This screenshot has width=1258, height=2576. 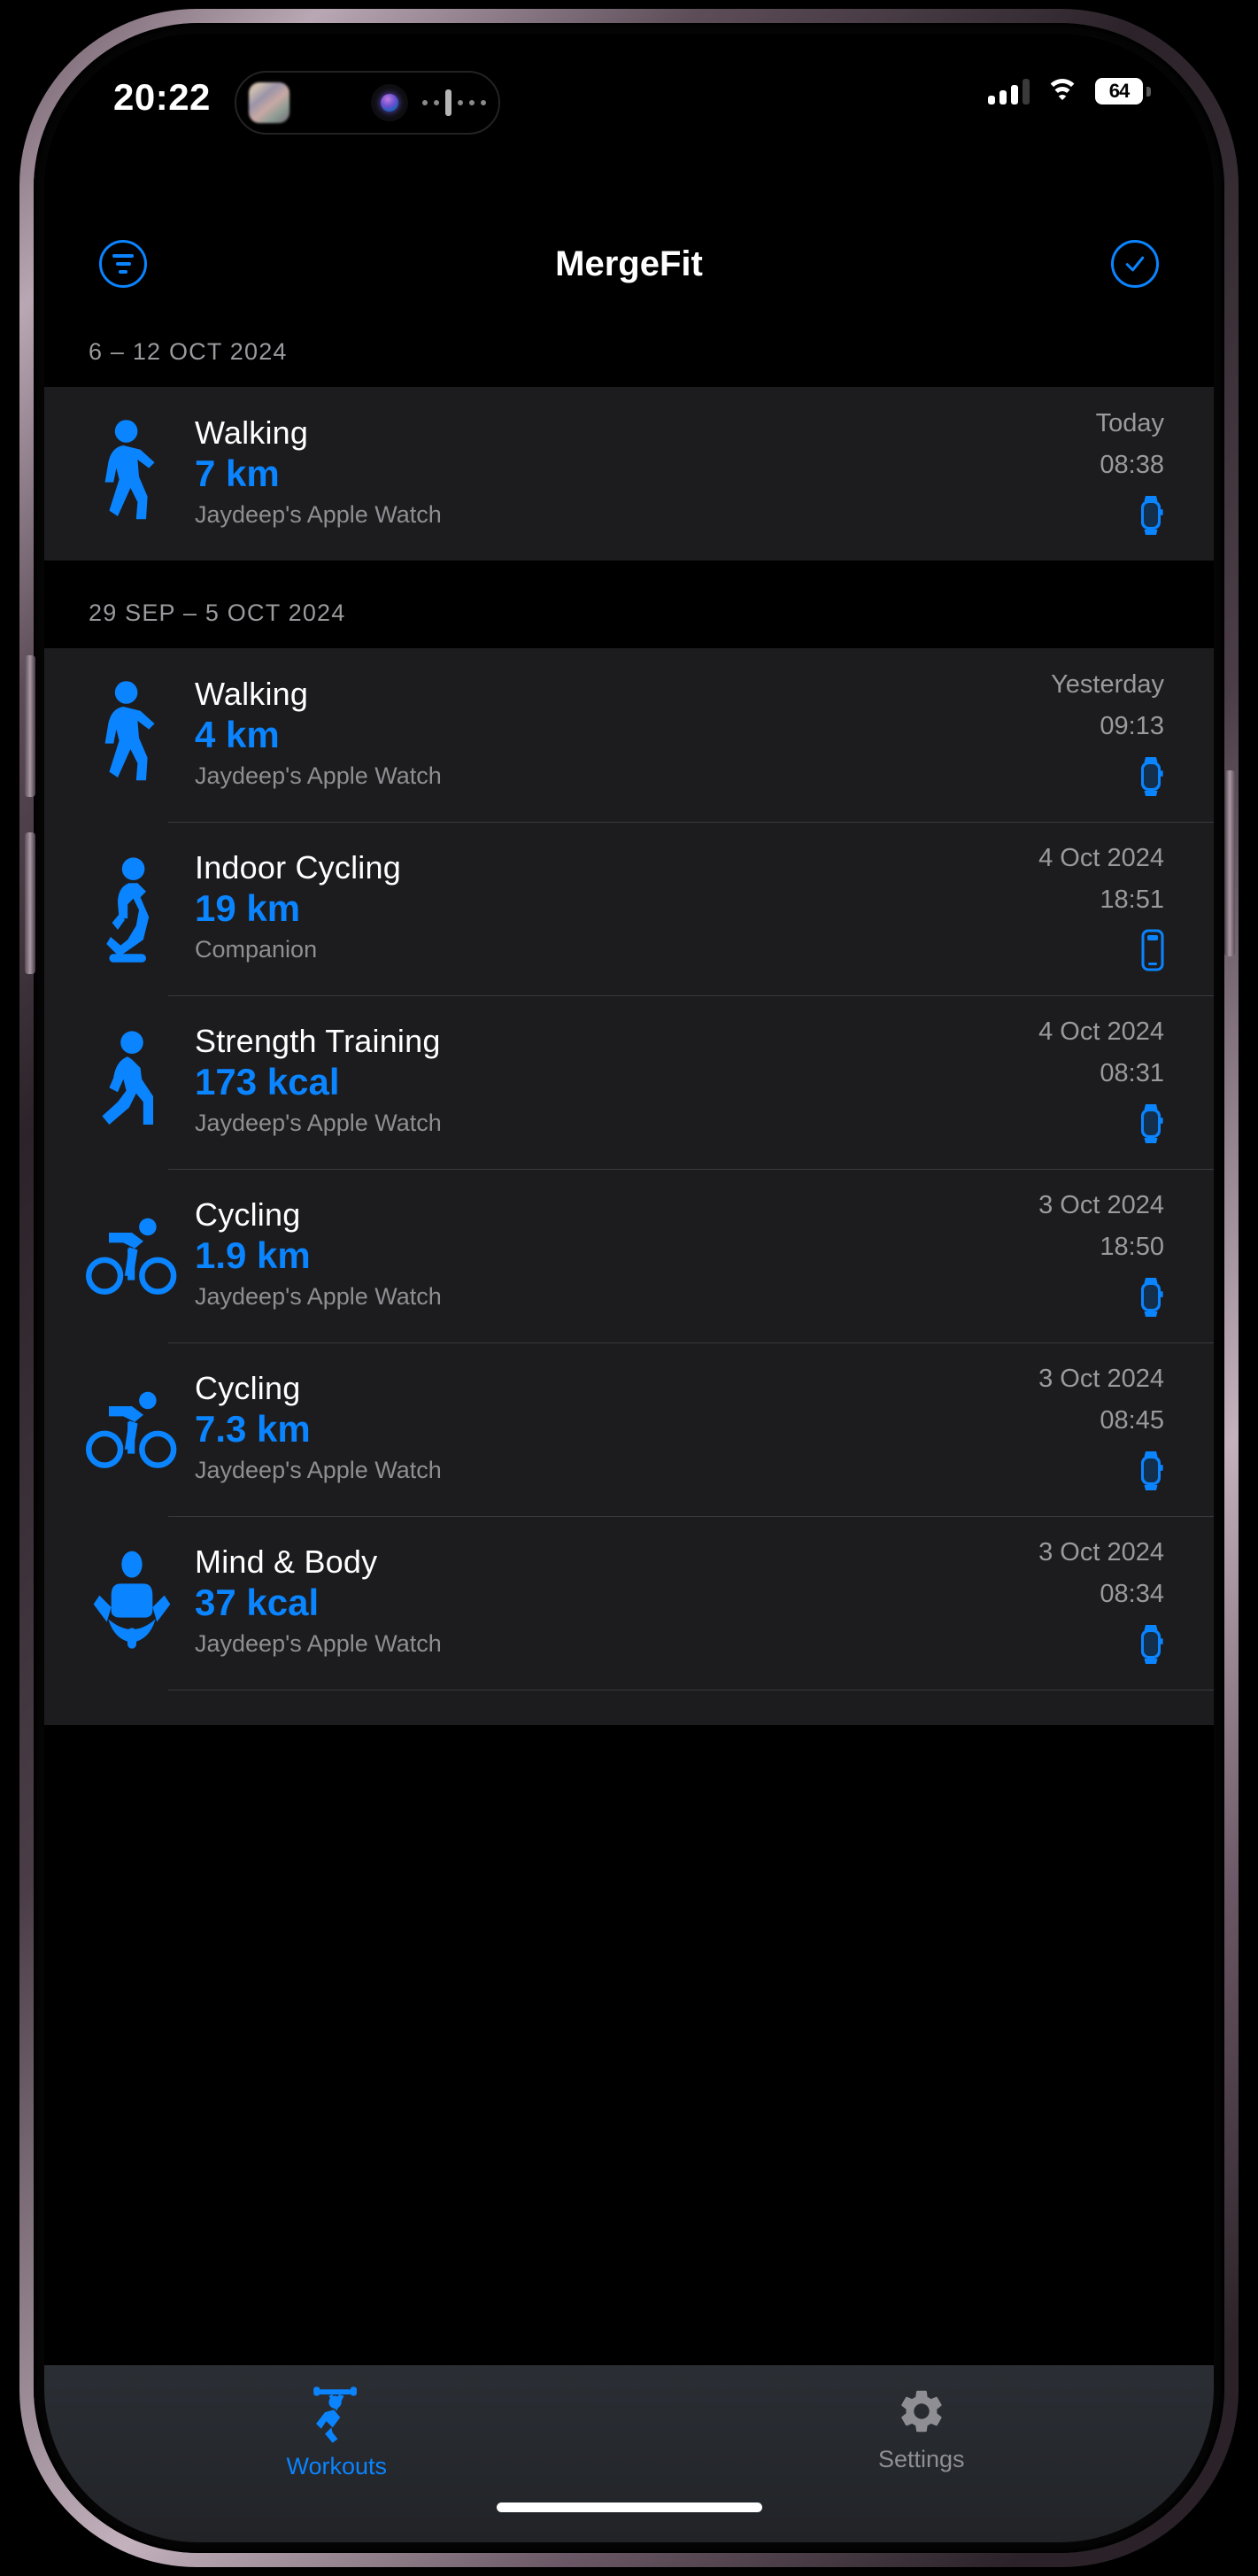 I want to click on workout-meta: 4 Oct 2024 18:51, so click(x=1101, y=908).